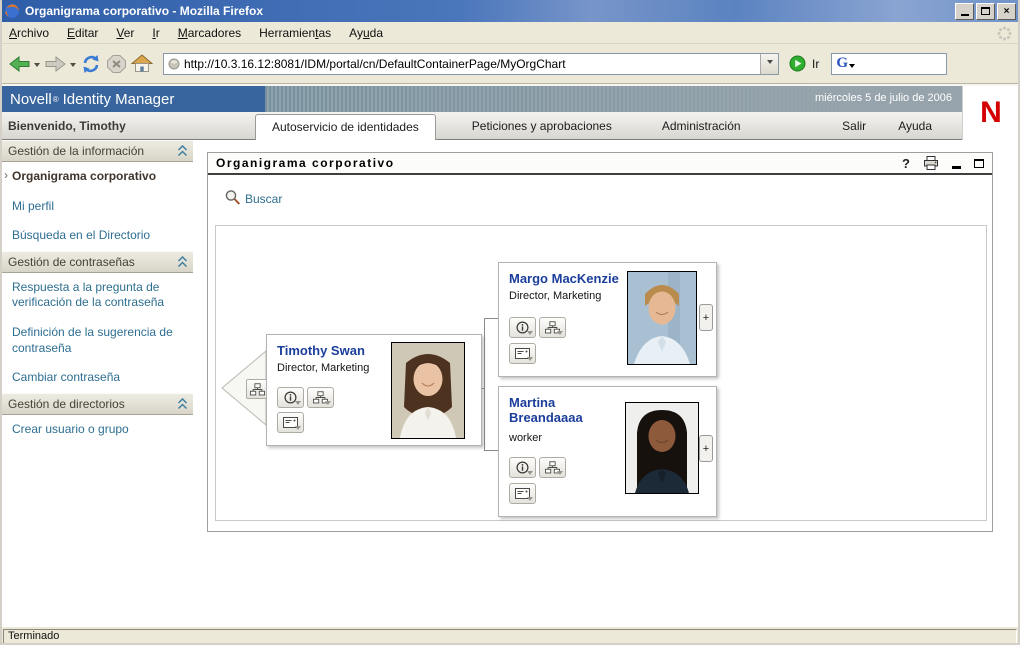 This screenshot has height=645, width=1020. What do you see at coordinates (662, 448) in the screenshot?
I see `martina-photo` at bounding box center [662, 448].